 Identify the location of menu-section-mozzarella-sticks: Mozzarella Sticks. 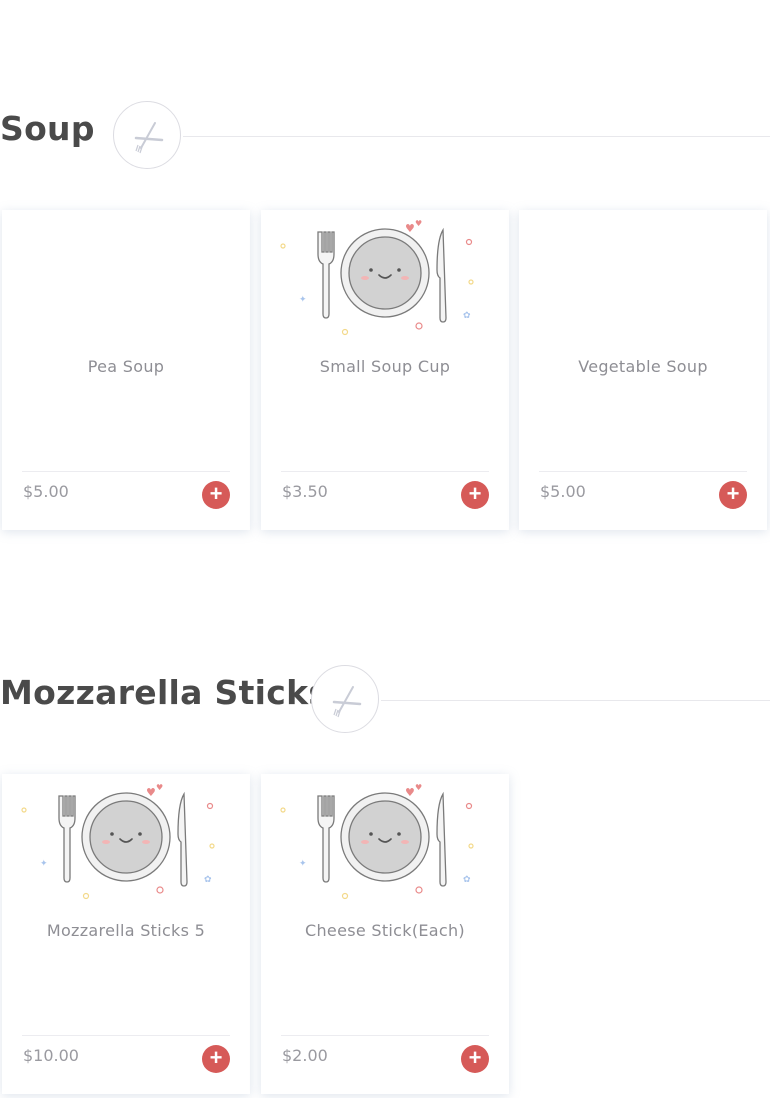
(385, 700).